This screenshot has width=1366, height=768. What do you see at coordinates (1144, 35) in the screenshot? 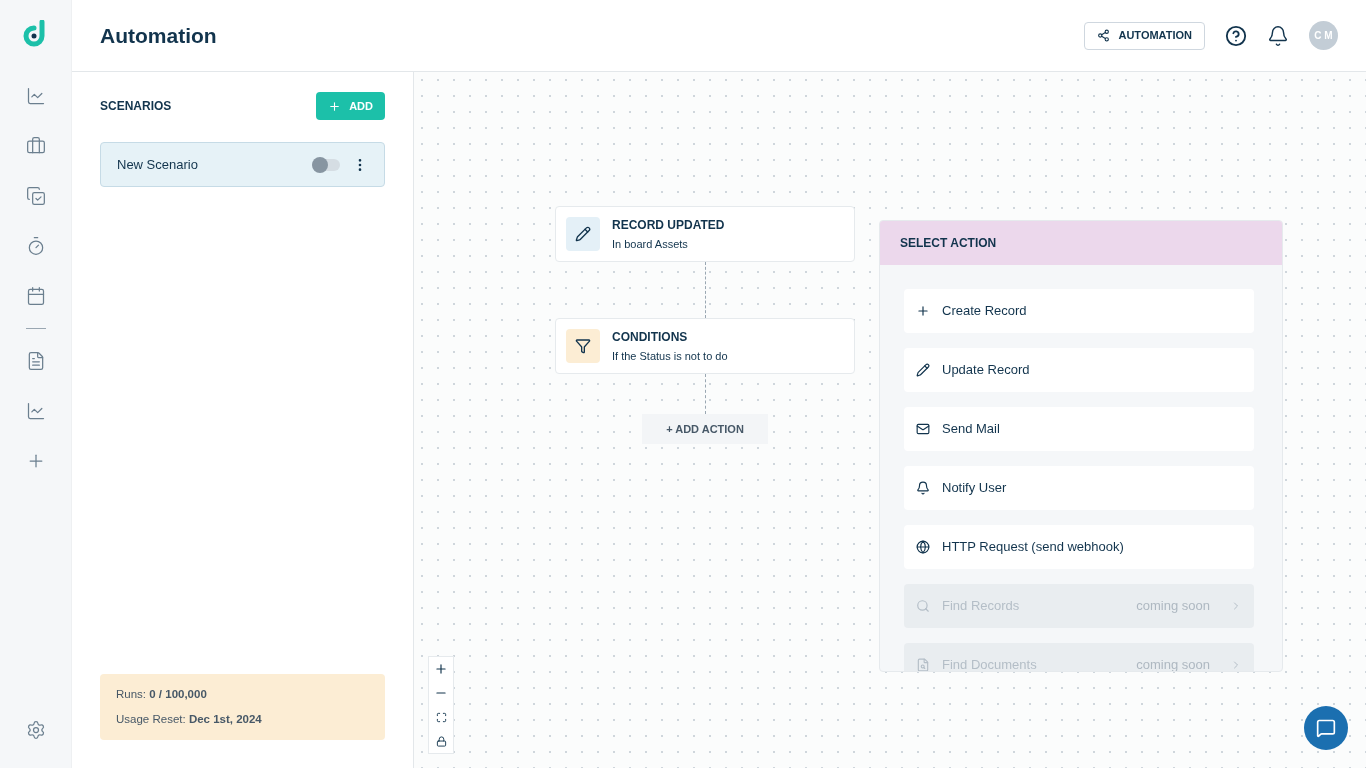
I see `automation-button: AUTOMATION` at bounding box center [1144, 35].